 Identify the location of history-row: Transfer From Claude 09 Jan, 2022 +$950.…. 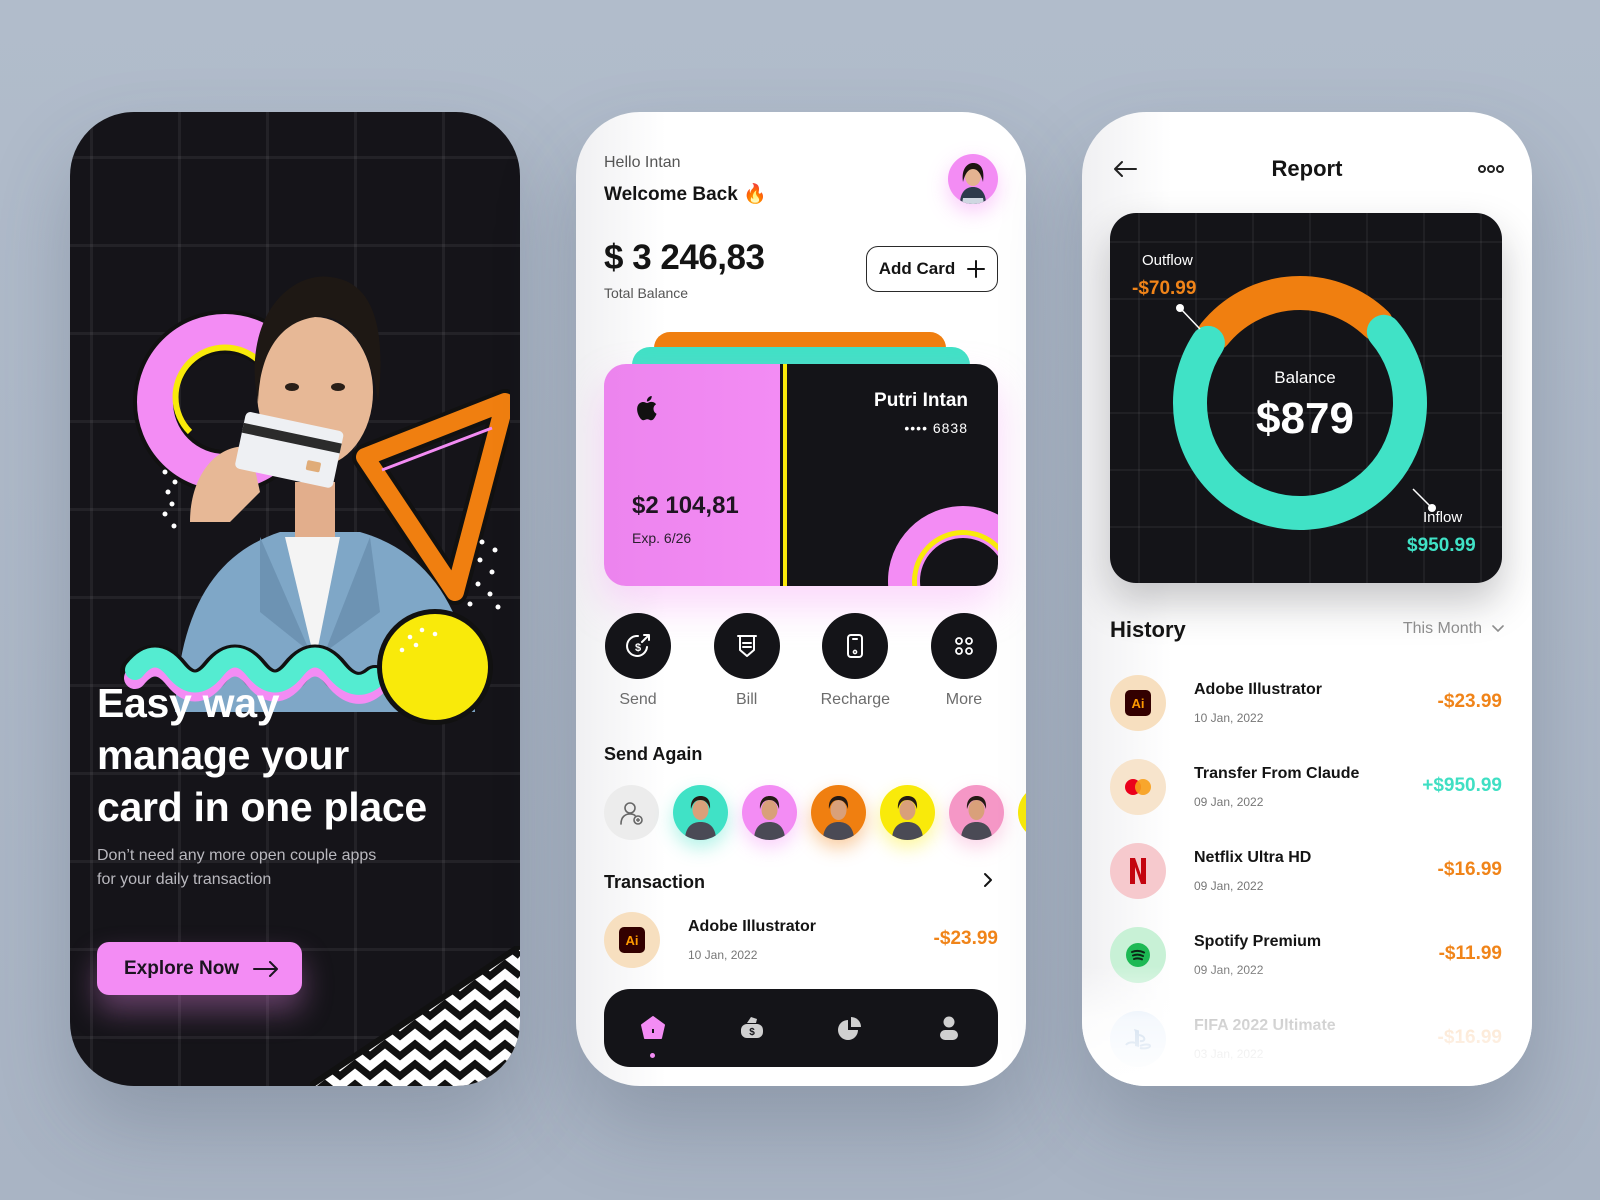
(1306, 787).